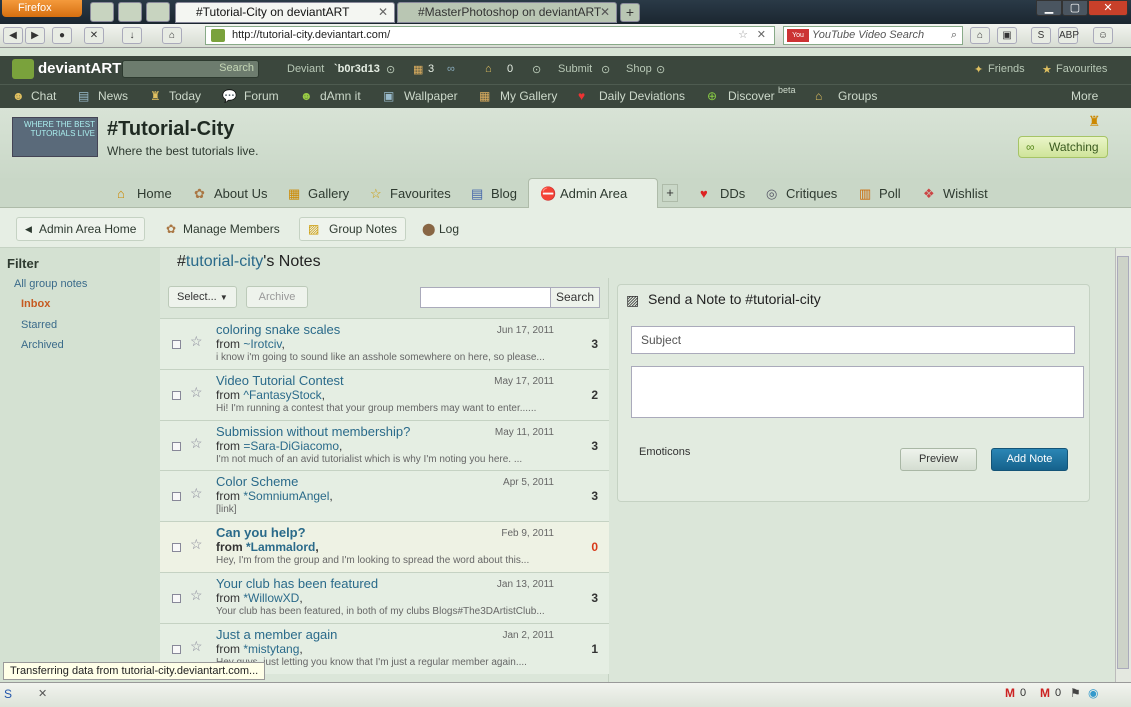 The width and height of the screenshot is (1131, 707). I want to click on skype-icon: S, so click(1041, 35).